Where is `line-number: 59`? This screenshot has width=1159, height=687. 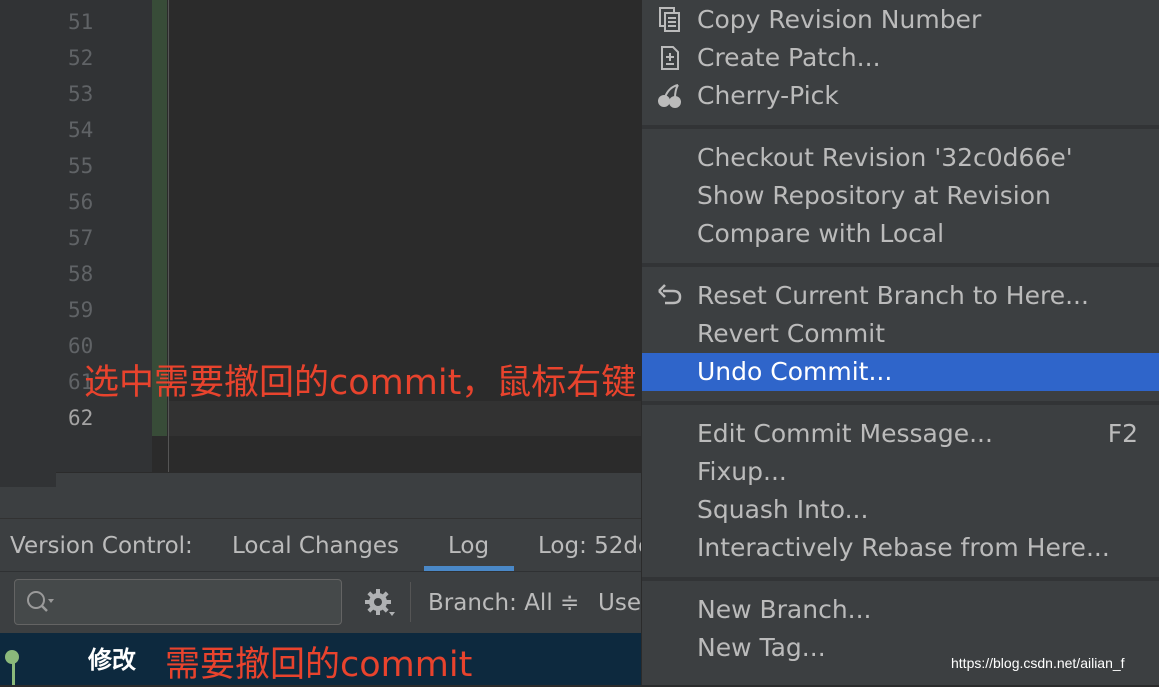 line-number: 59 is located at coordinates (81, 310).